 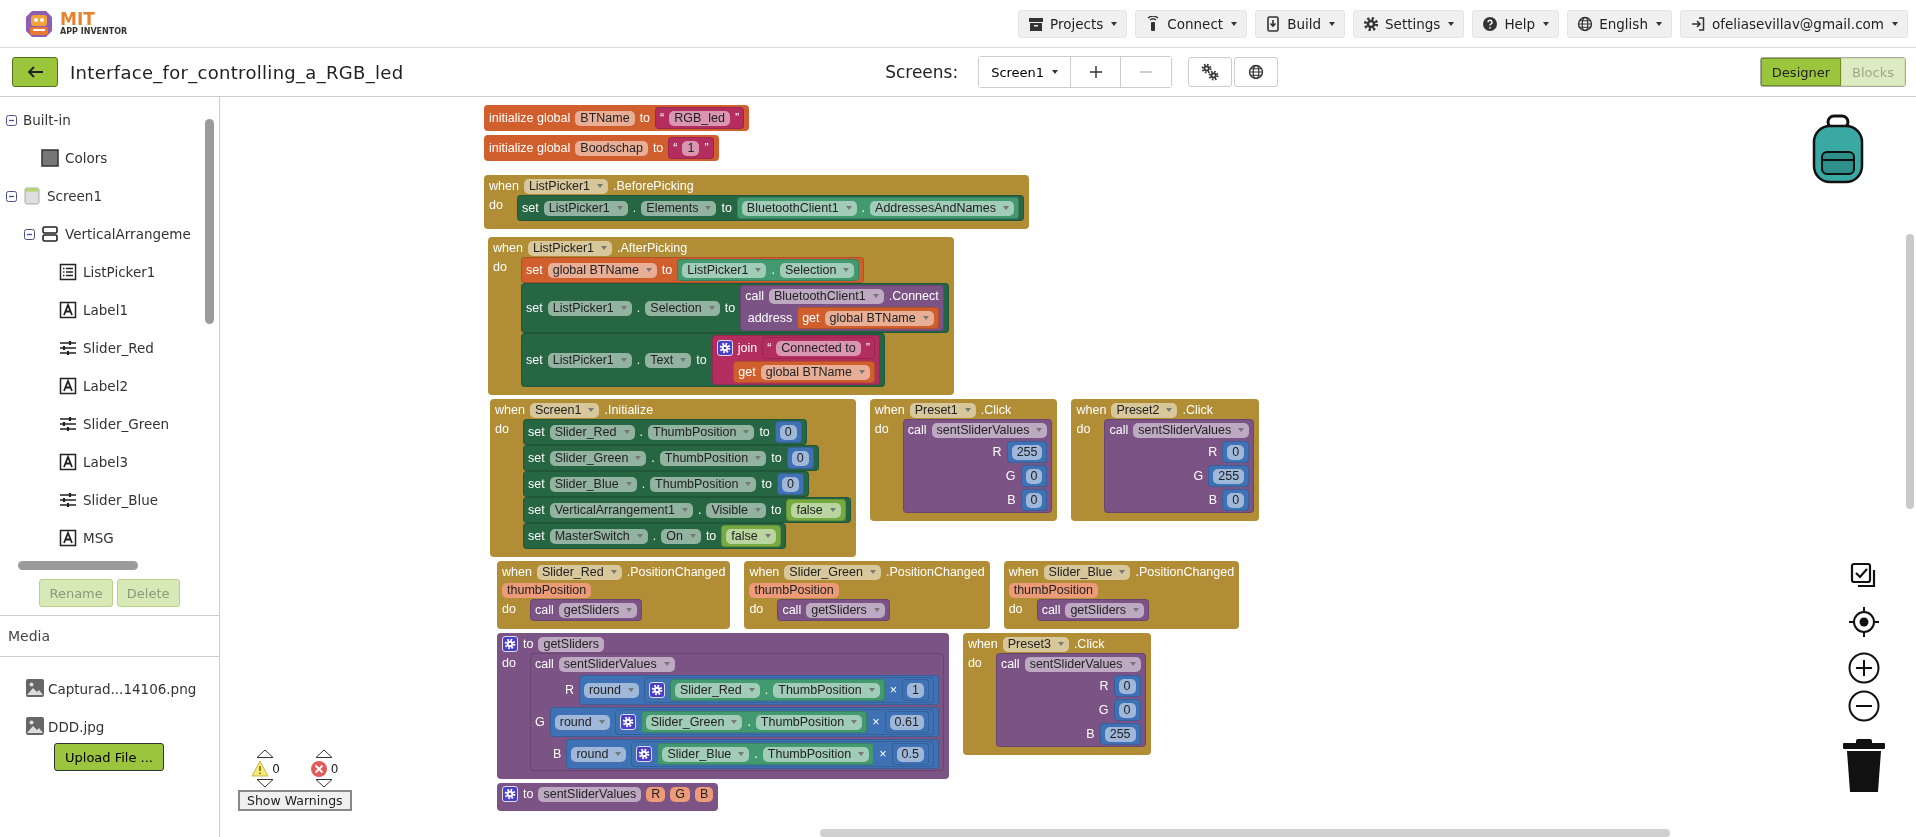 What do you see at coordinates (1056, 694) in the screenshot?
I see `event-block: when Preset3 .Click do call sentSliderValues R 0 G 0 B 255` at bounding box center [1056, 694].